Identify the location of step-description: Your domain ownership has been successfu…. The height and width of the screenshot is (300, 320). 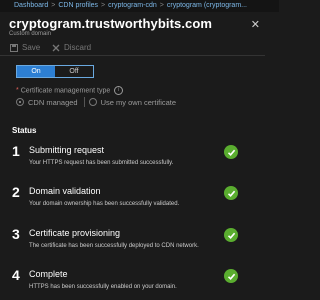
(104, 204).